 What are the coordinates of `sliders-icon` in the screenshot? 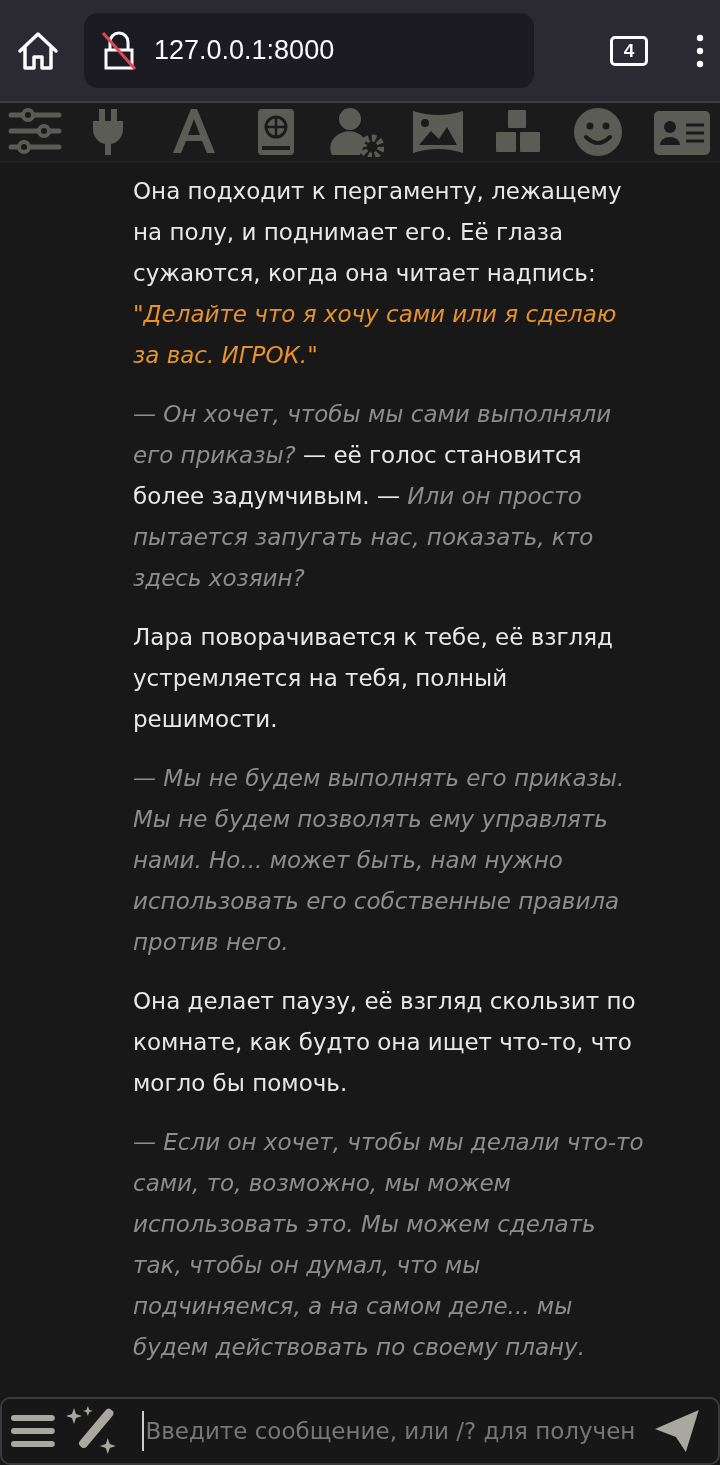 It's located at (35, 132).